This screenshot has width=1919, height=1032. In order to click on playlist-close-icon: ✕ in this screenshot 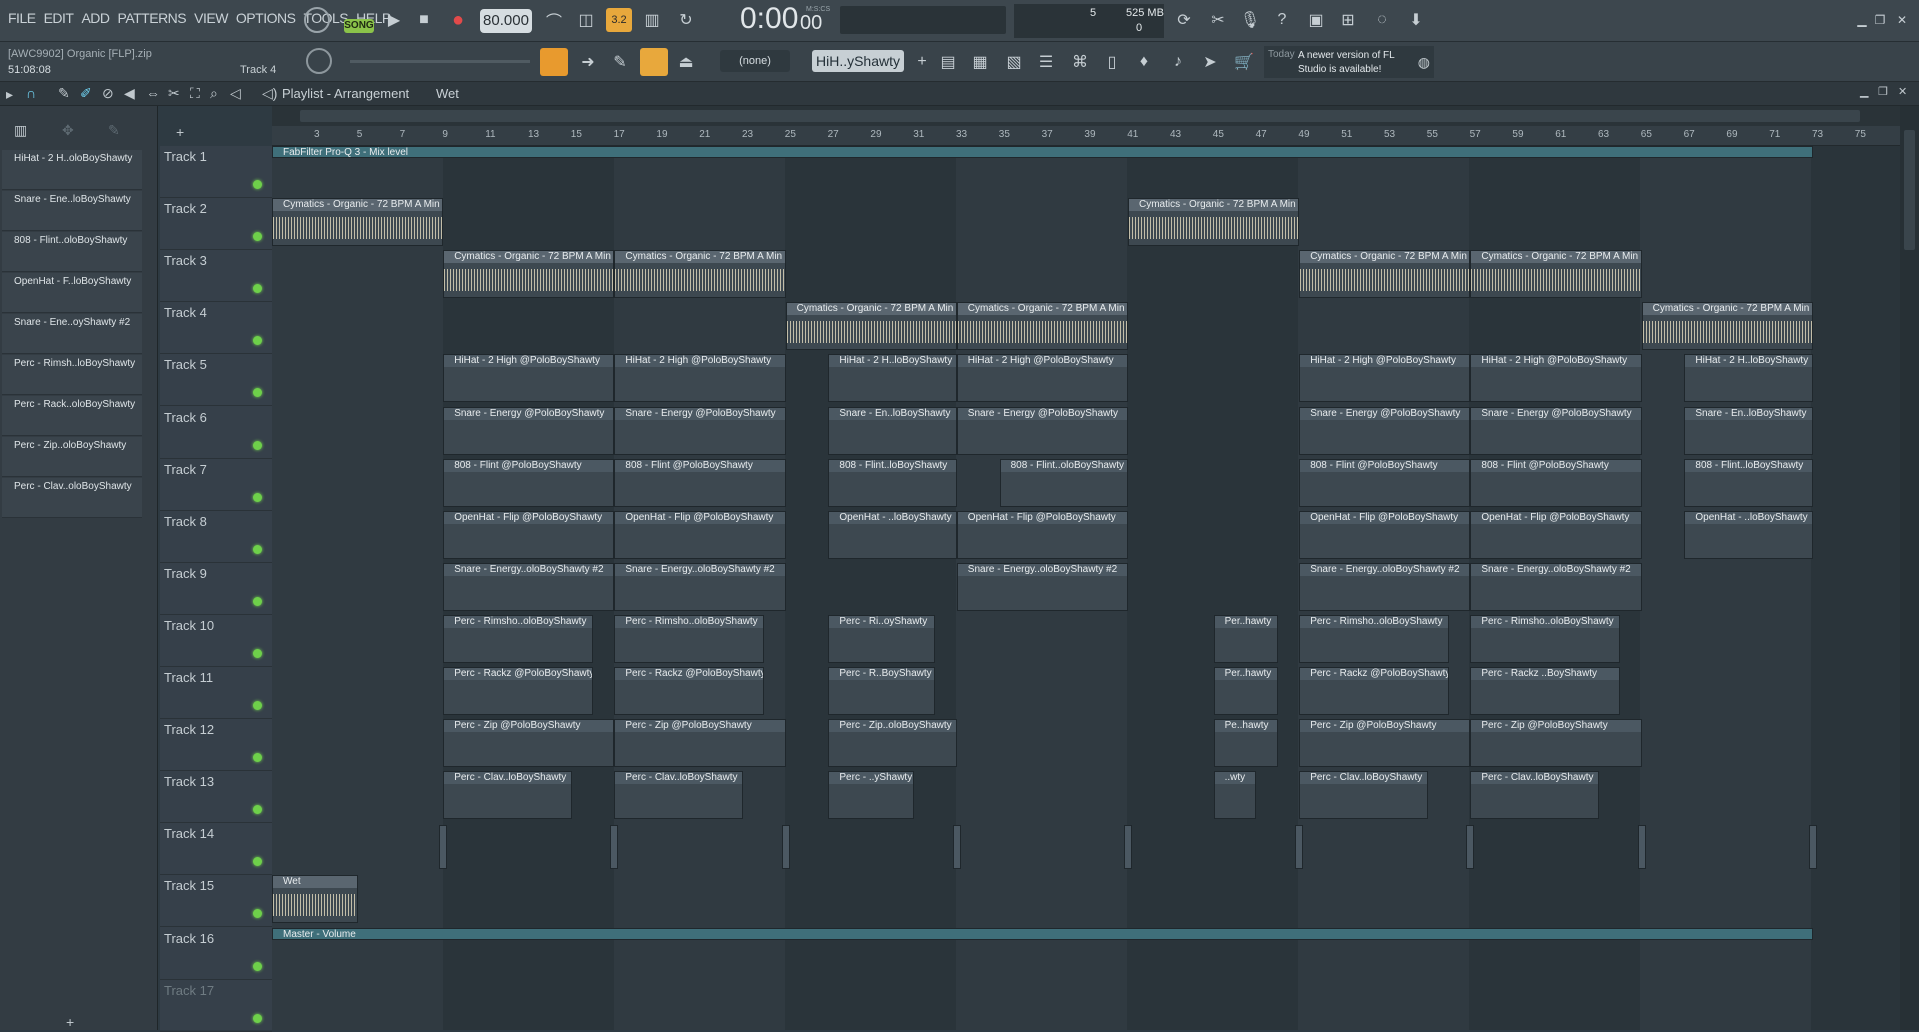, I will do `click(1902, 91)`.